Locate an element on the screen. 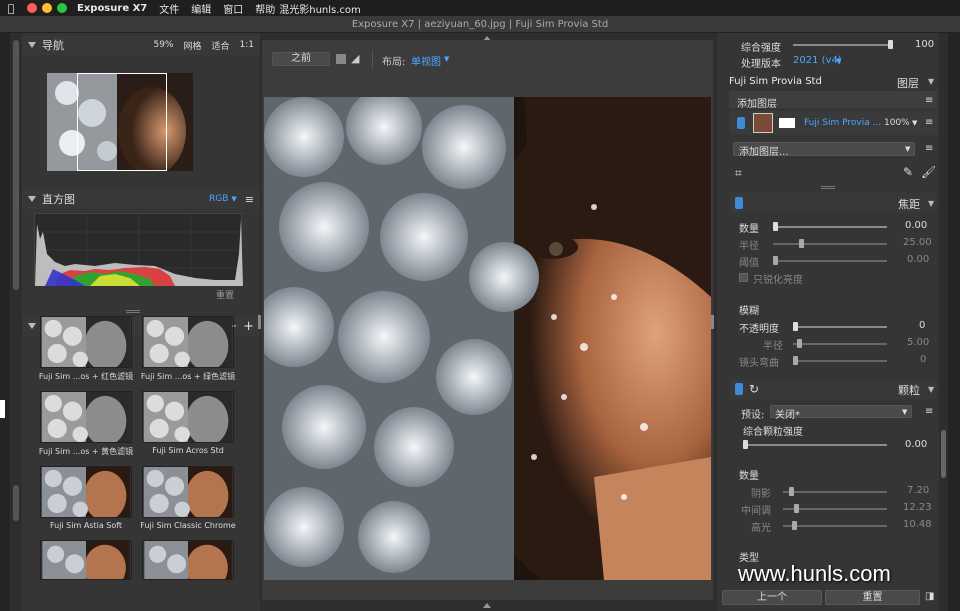  compare-square-icon is located at coordinates (341, 59).